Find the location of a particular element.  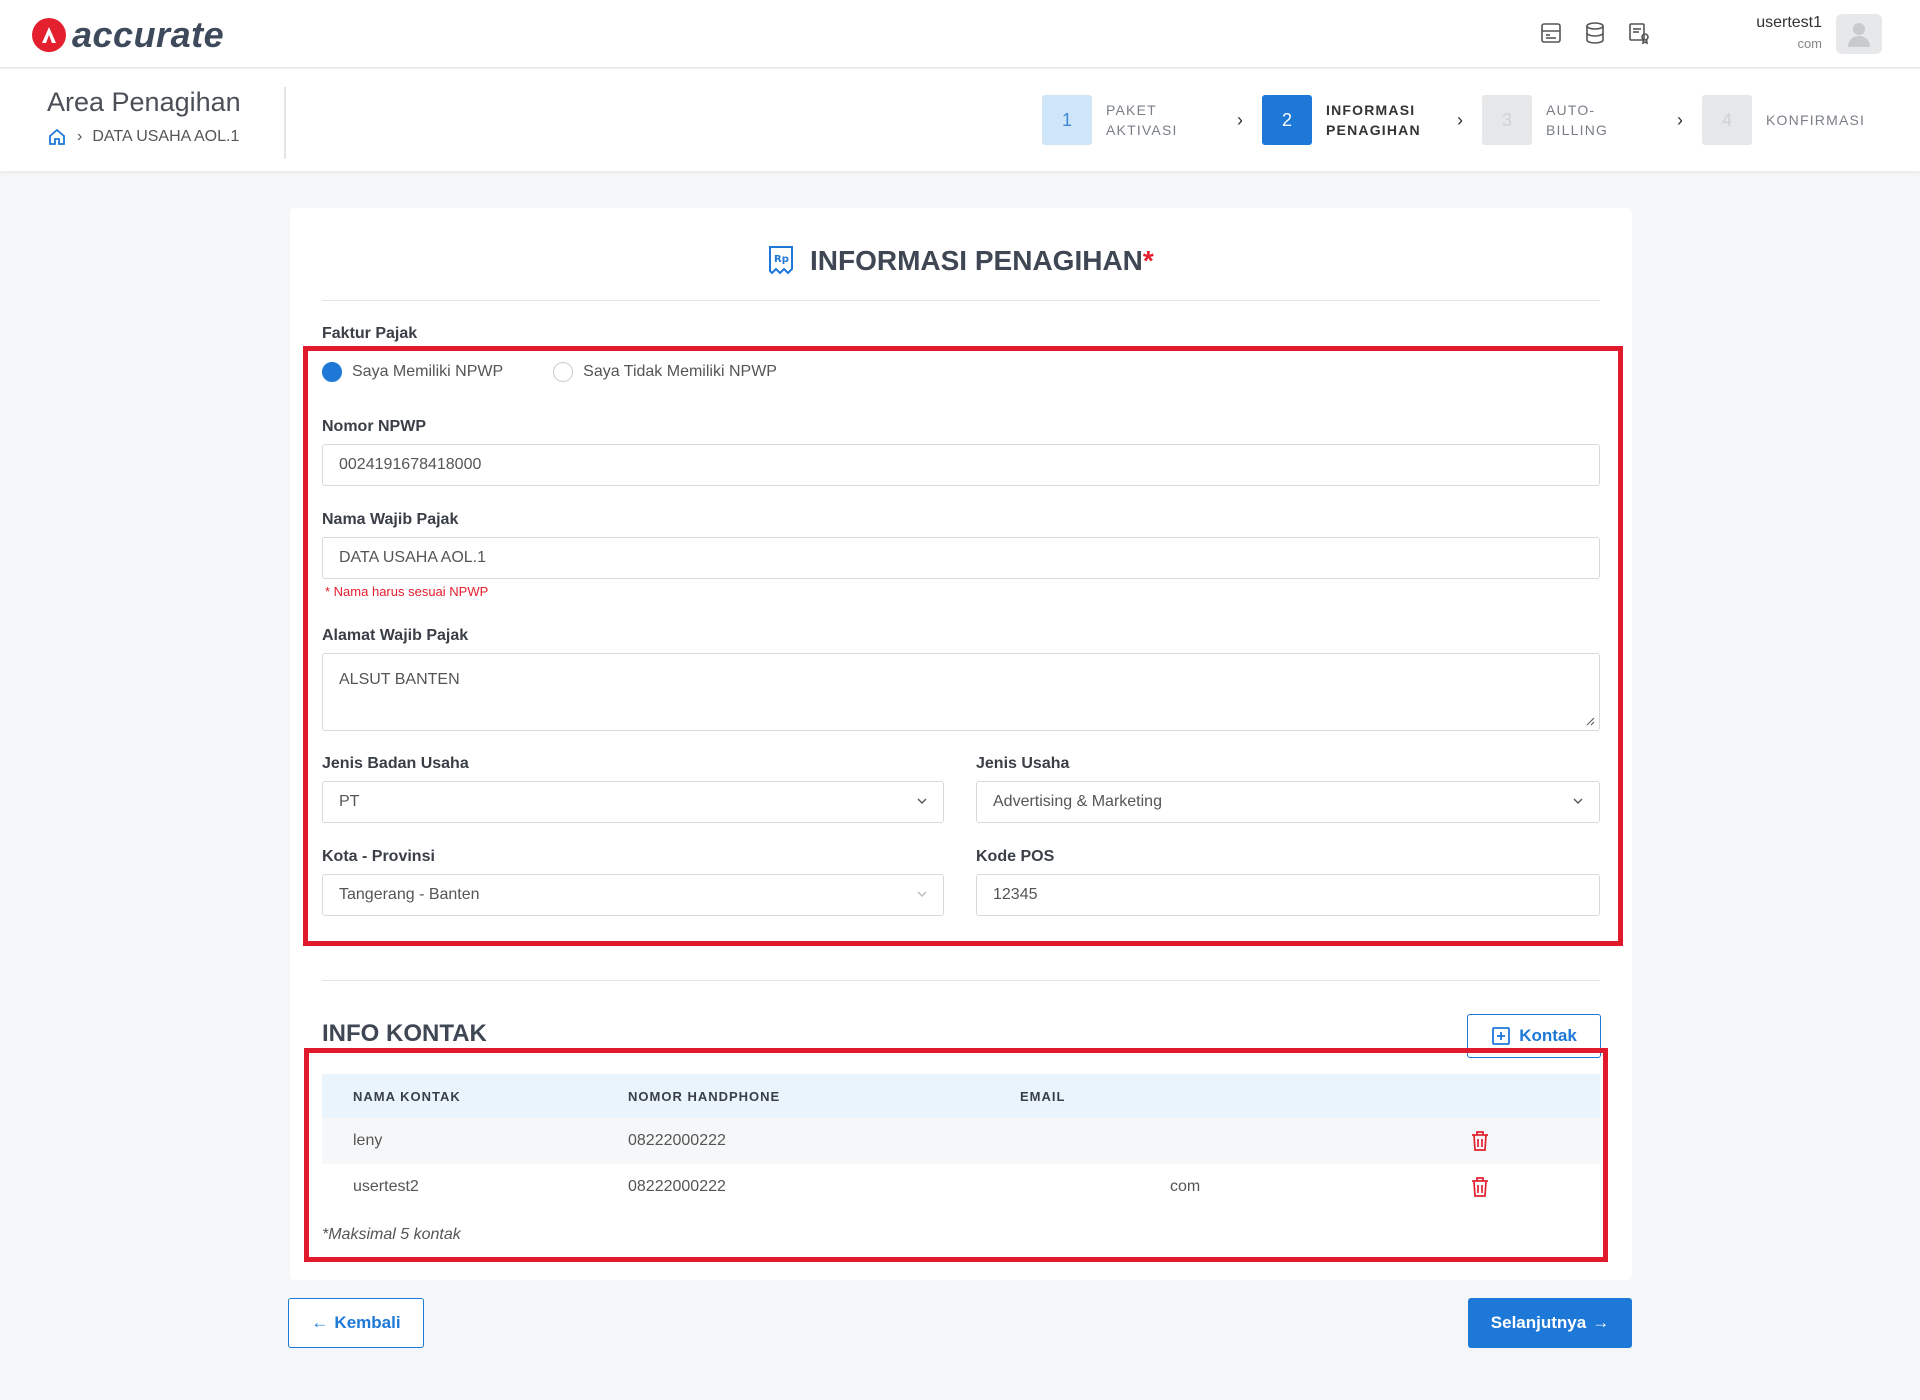

user-email: com is located at coordinates (1809, 43).